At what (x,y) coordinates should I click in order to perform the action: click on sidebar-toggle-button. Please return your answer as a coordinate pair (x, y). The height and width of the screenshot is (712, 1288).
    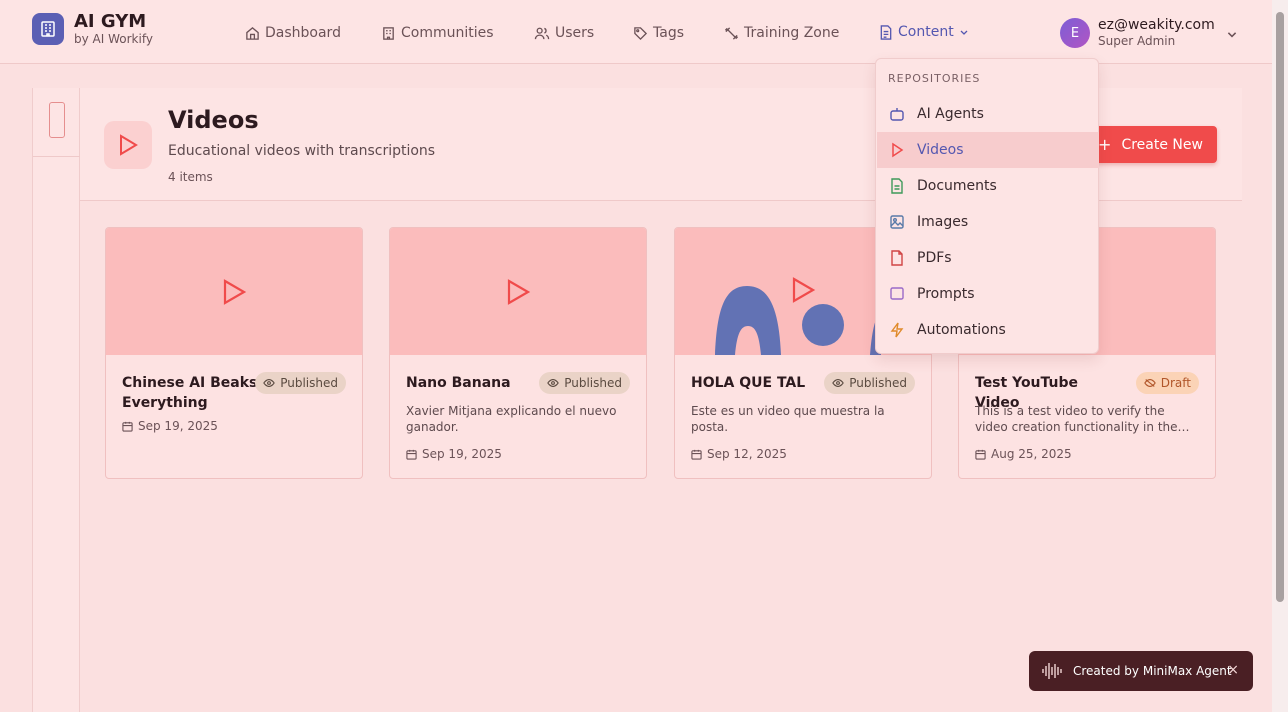
    Looking at the image, I should click on (57, 120).